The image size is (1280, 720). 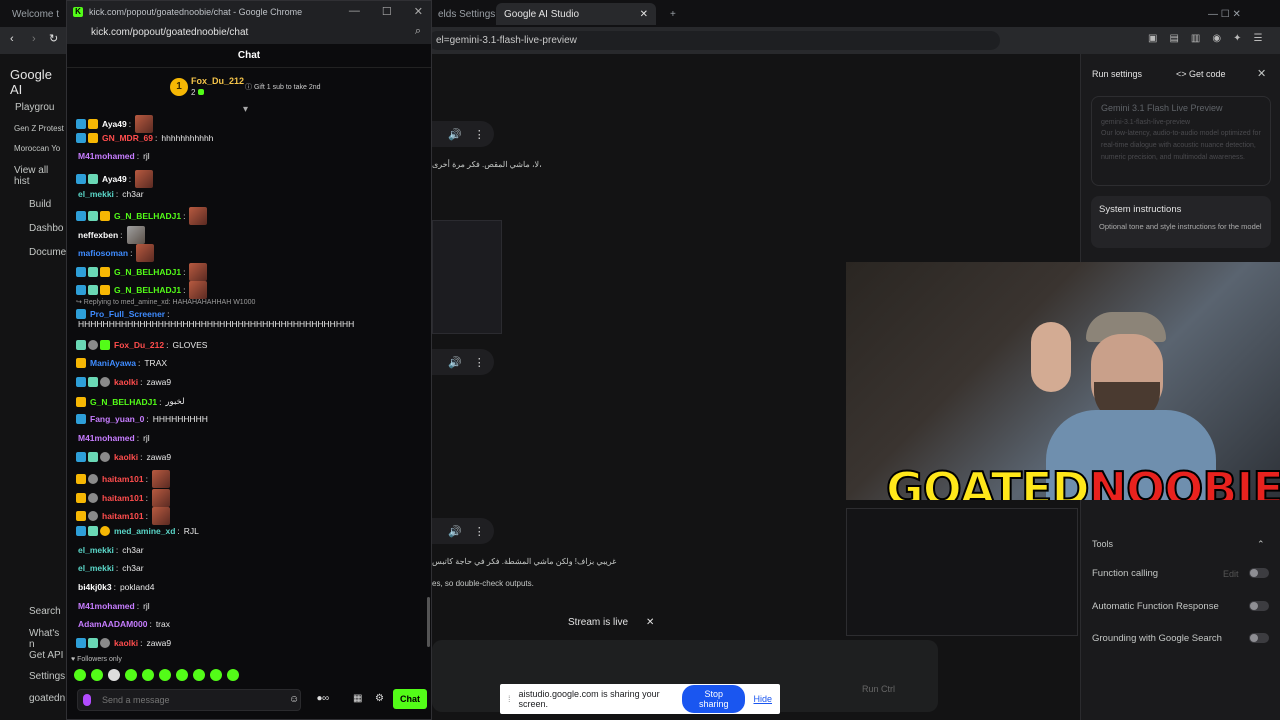 What do you see at coordinates (112, 624) in the screenshot?
I see `chat-username: AdamAADAM000` at bounding box center [112, 624].